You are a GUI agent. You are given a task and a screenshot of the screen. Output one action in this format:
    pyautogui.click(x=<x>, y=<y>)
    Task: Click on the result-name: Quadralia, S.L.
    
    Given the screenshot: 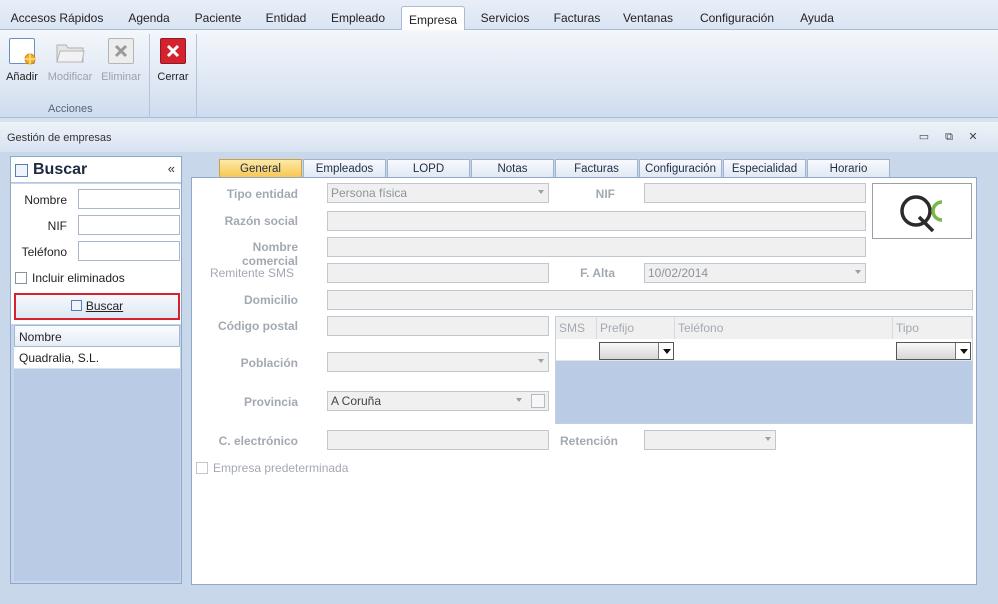 What is the action you would take?
    pyautogui.click(x=59, y=358)
    